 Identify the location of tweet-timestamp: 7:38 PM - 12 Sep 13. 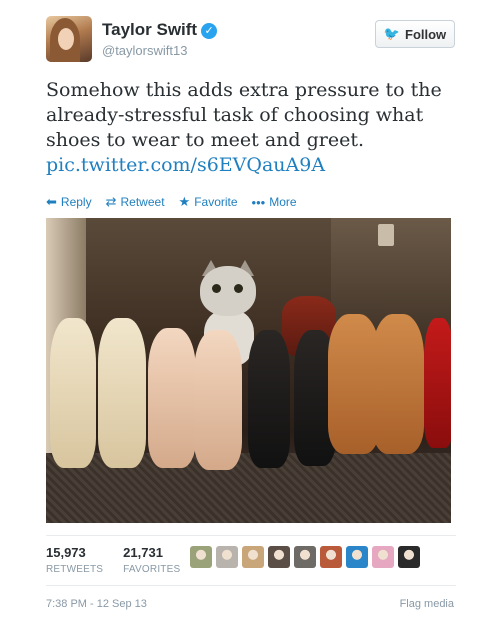
(96, 604).